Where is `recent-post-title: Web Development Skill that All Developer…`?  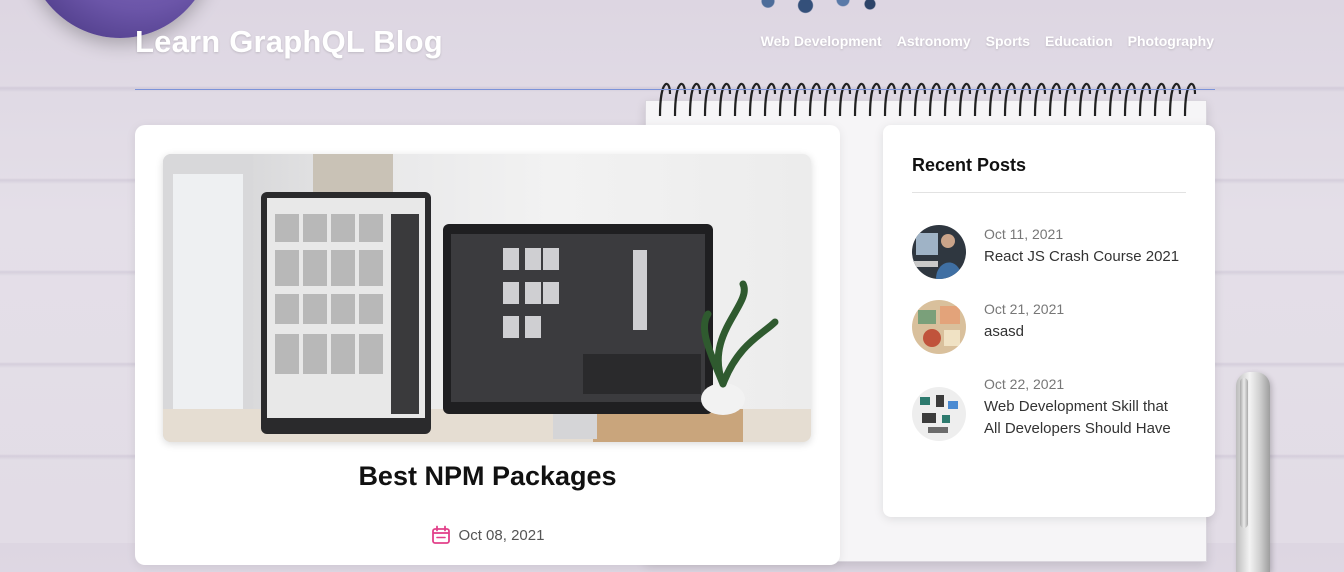 recent-post-title: Web Development Skill that All Developer… is located at coordinates (1084, 417).